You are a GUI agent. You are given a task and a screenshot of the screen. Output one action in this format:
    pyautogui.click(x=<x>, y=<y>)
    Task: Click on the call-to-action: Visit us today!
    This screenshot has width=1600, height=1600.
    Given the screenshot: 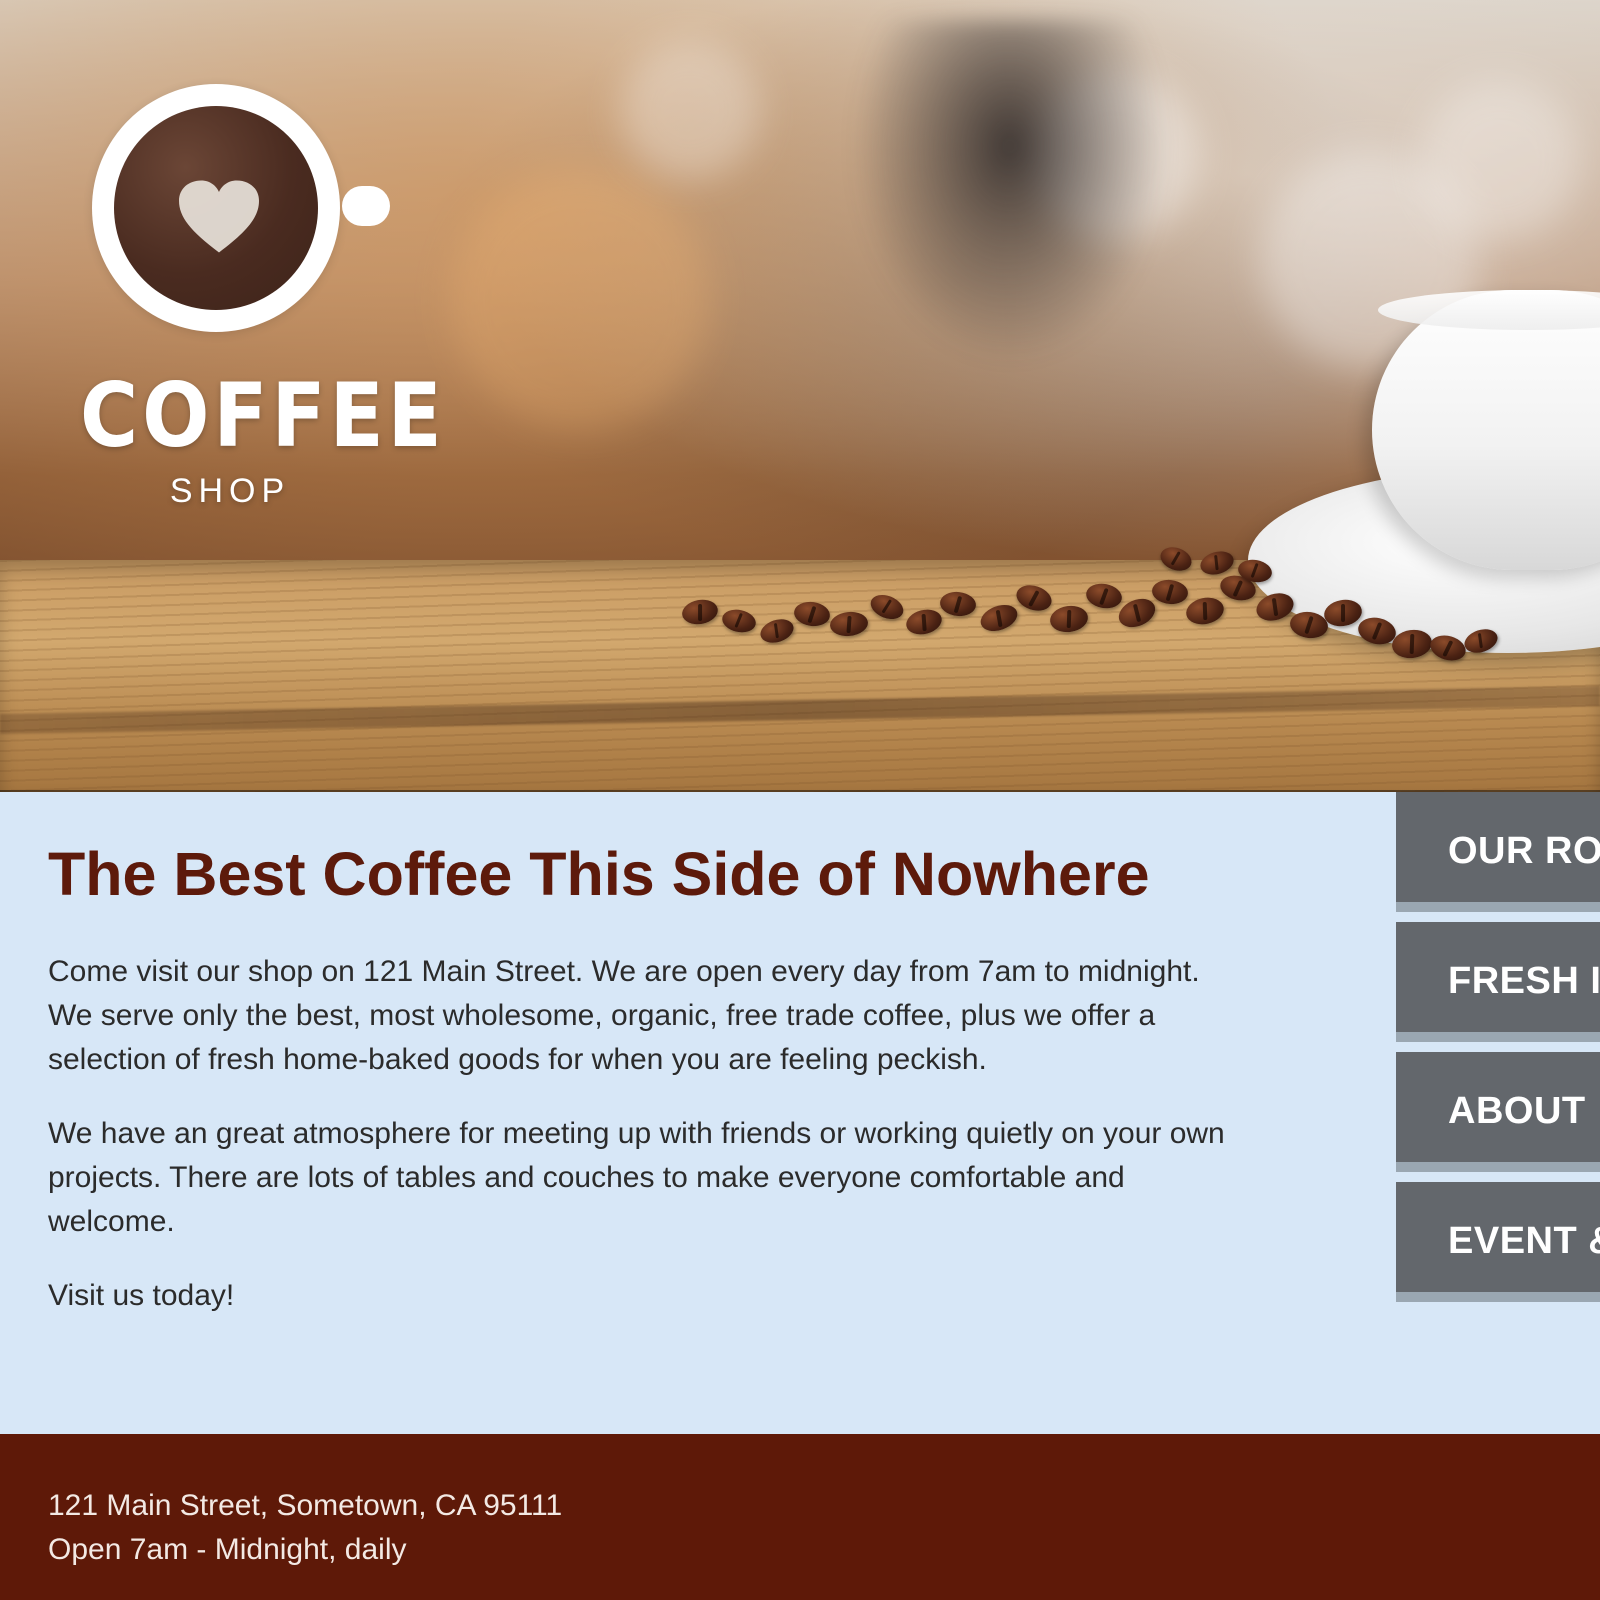 What is the action you would take?
    pyautogui.click(x=141, y=1296)
    